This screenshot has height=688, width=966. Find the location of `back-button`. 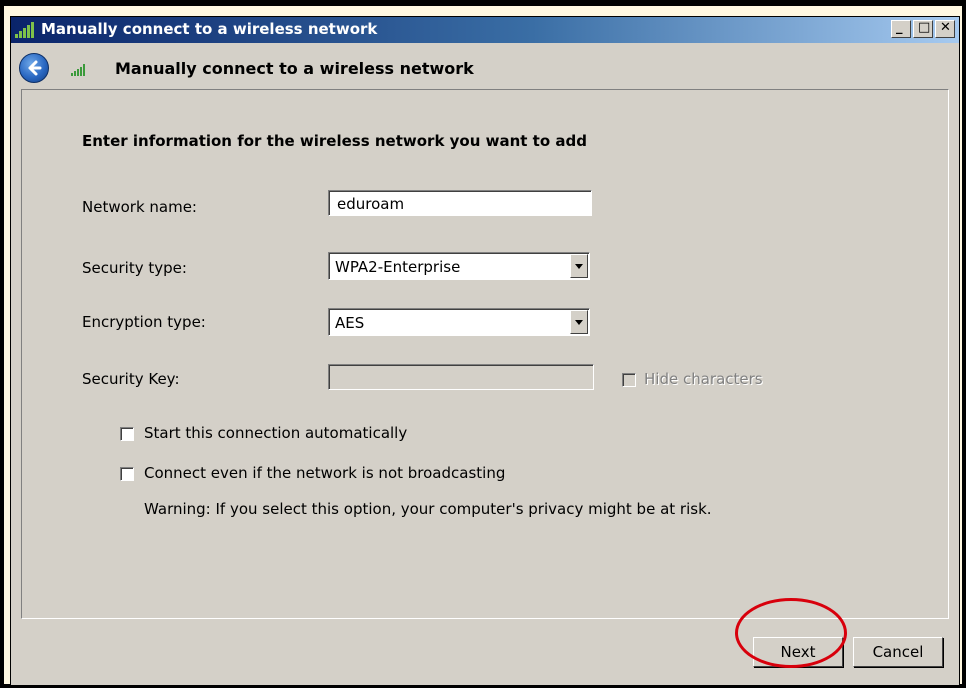

back-button is located at coordinates (34, 68).